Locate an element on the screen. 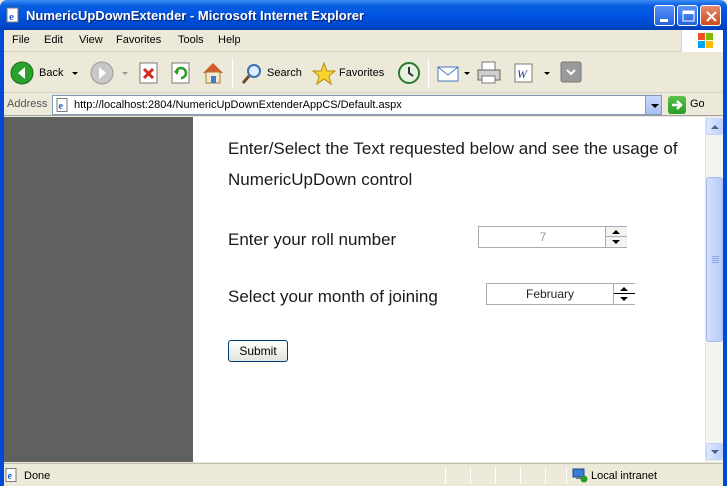 The width and height of the screenshot is (727, 486). roll-number-updown: 7 is located at coordinates (552, 237).